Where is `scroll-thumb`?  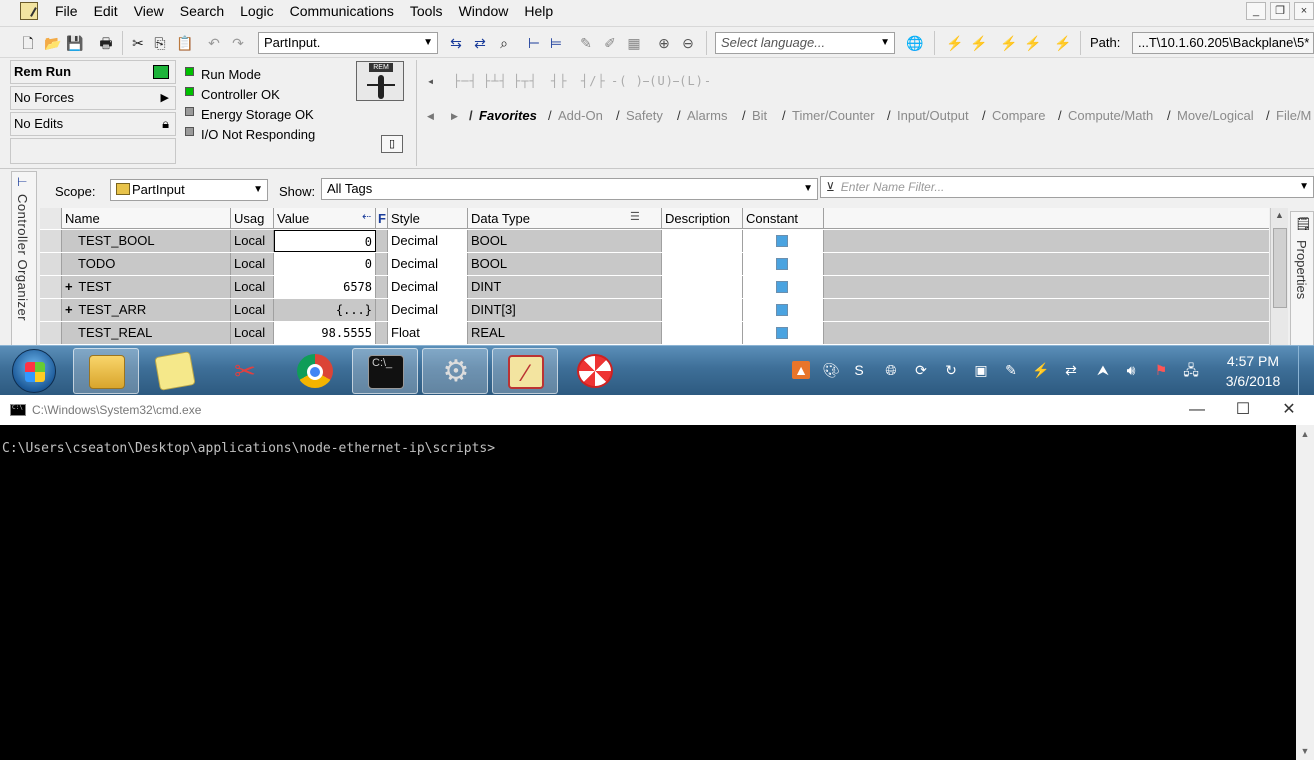 scroll-thumb is located at coordinates (1280, 268).